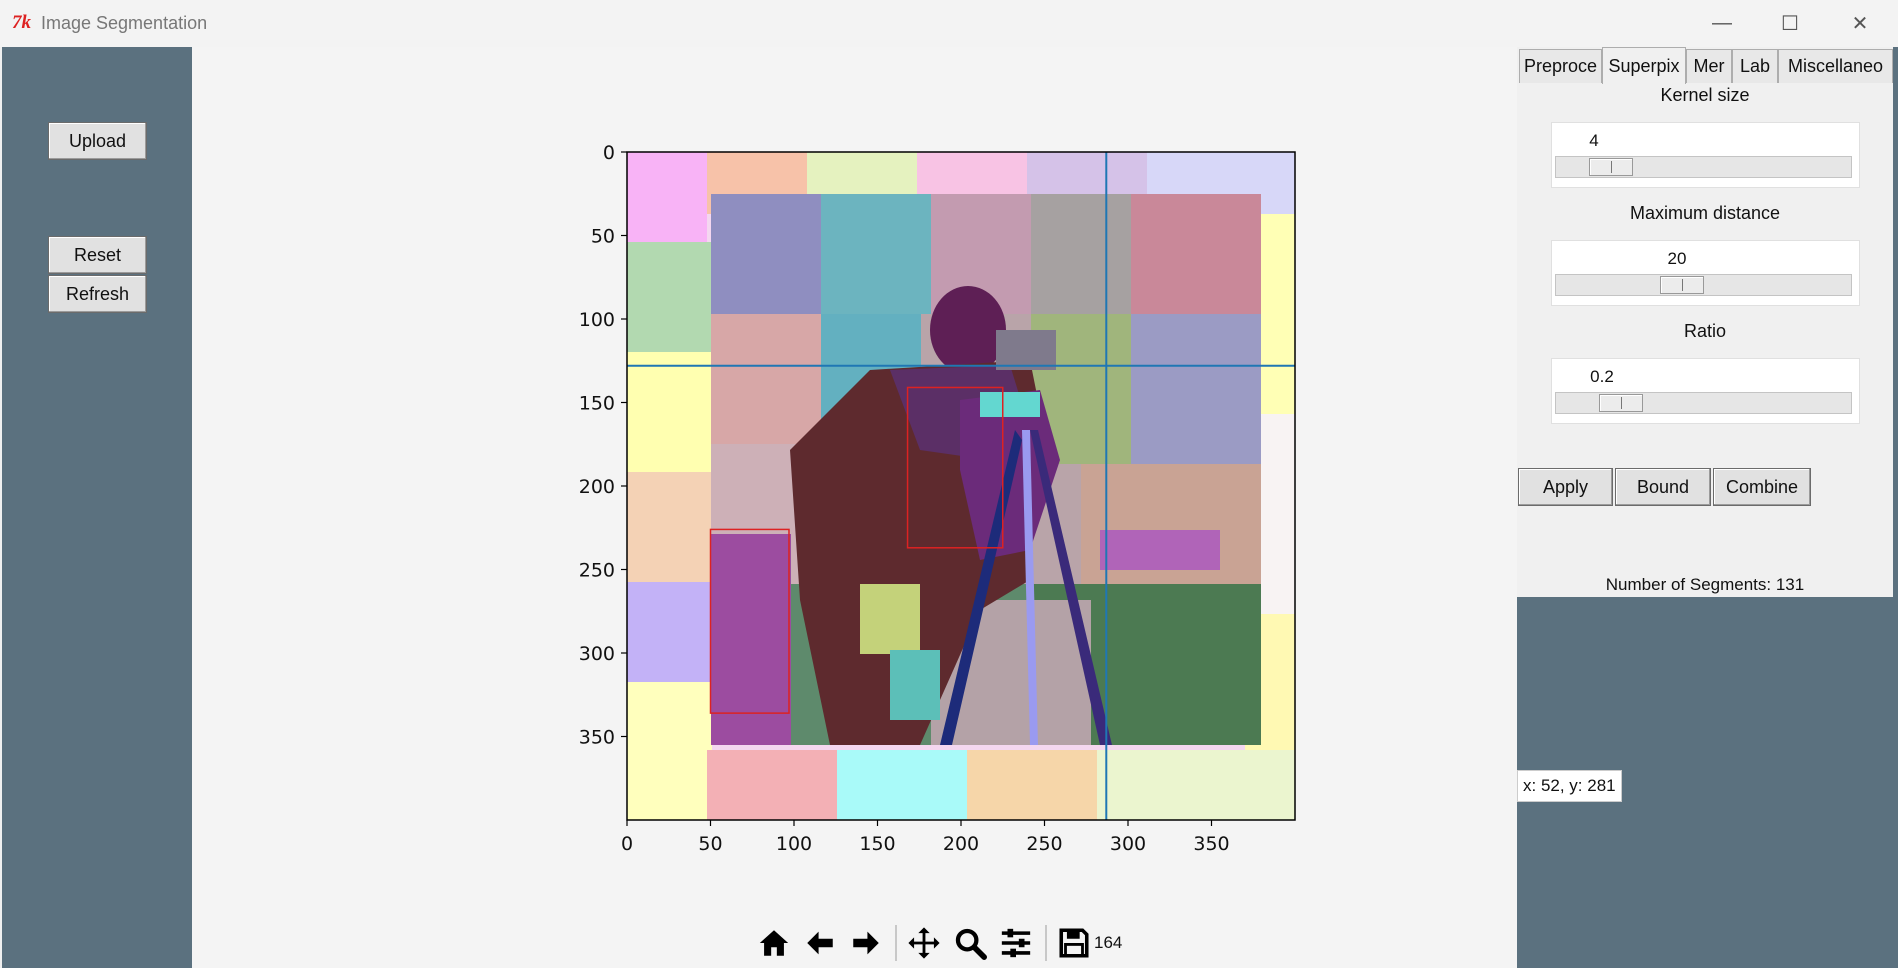 This screenshot has height=968, width=1898. Describe the element at coordinates (1602, 376) in the screenshot. I see `ratio-value: 0.2` at that location.